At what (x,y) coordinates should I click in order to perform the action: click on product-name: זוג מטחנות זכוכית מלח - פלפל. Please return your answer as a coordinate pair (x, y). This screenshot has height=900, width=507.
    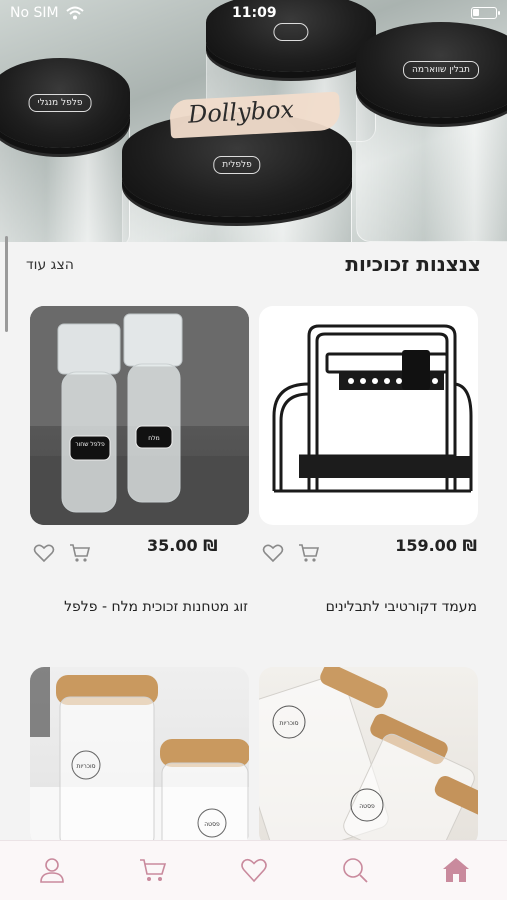
    Looking at the image, I should click on (156, 607).